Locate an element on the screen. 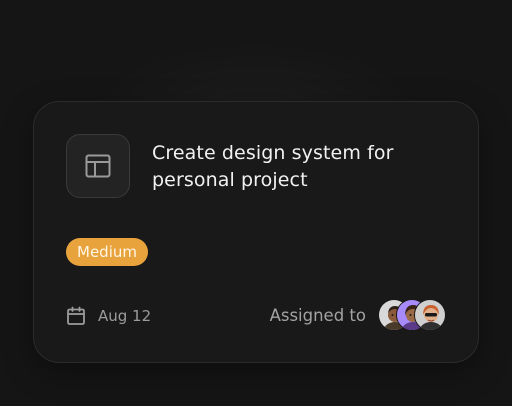 The height and width of the screenshot is (406, 512). assigned-label: Assigned to is located at coordinates (317, 315).